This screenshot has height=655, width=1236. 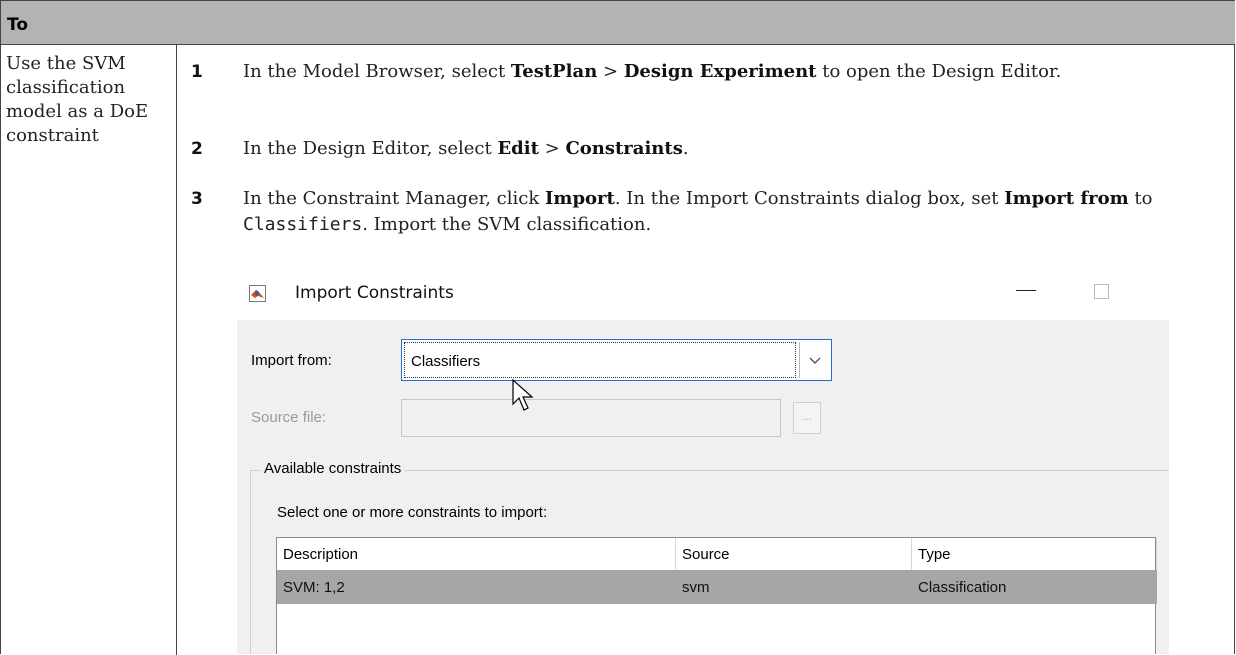 What do you see at coordinates (703, 292) in the screenshot?
I see `dialog-titlebar: Import Constraints` at bounding box center [703, 292].